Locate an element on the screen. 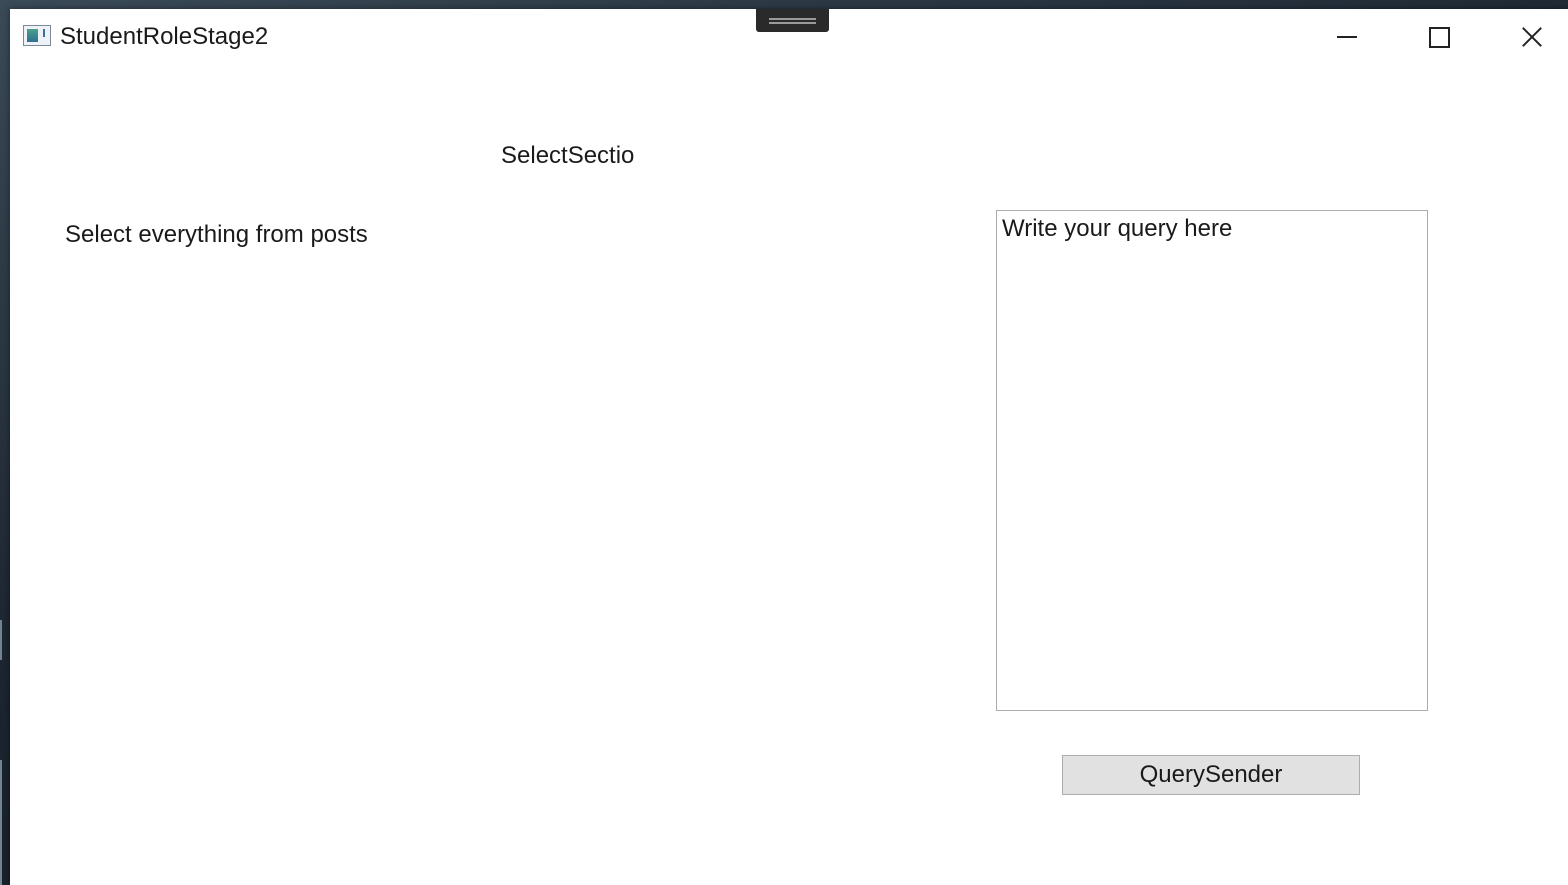  minimize-button is located at coordinates (1346, 37).